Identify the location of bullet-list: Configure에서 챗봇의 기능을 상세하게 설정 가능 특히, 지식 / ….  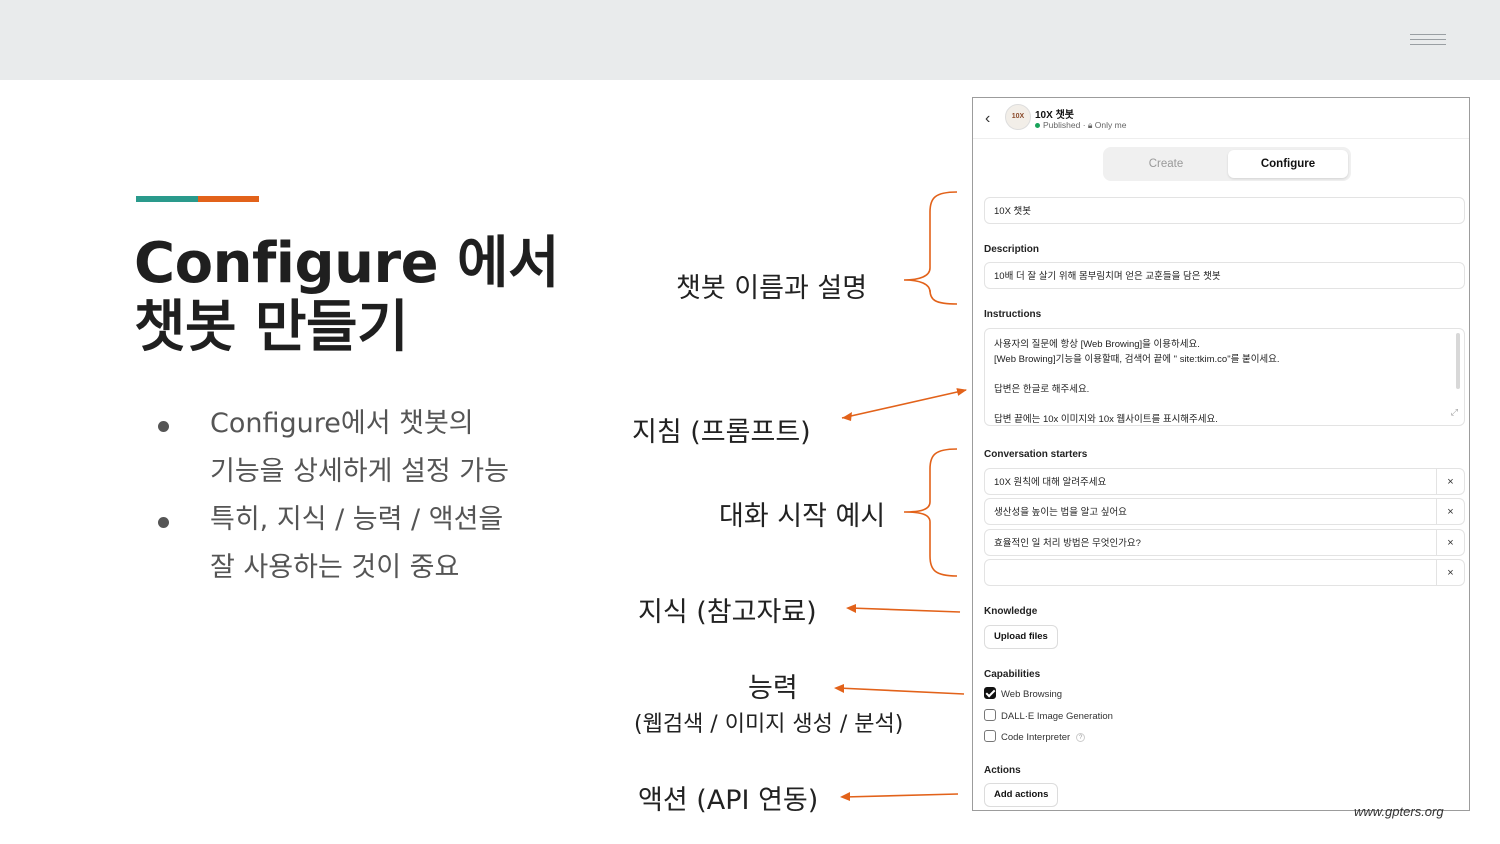
(360, 496).